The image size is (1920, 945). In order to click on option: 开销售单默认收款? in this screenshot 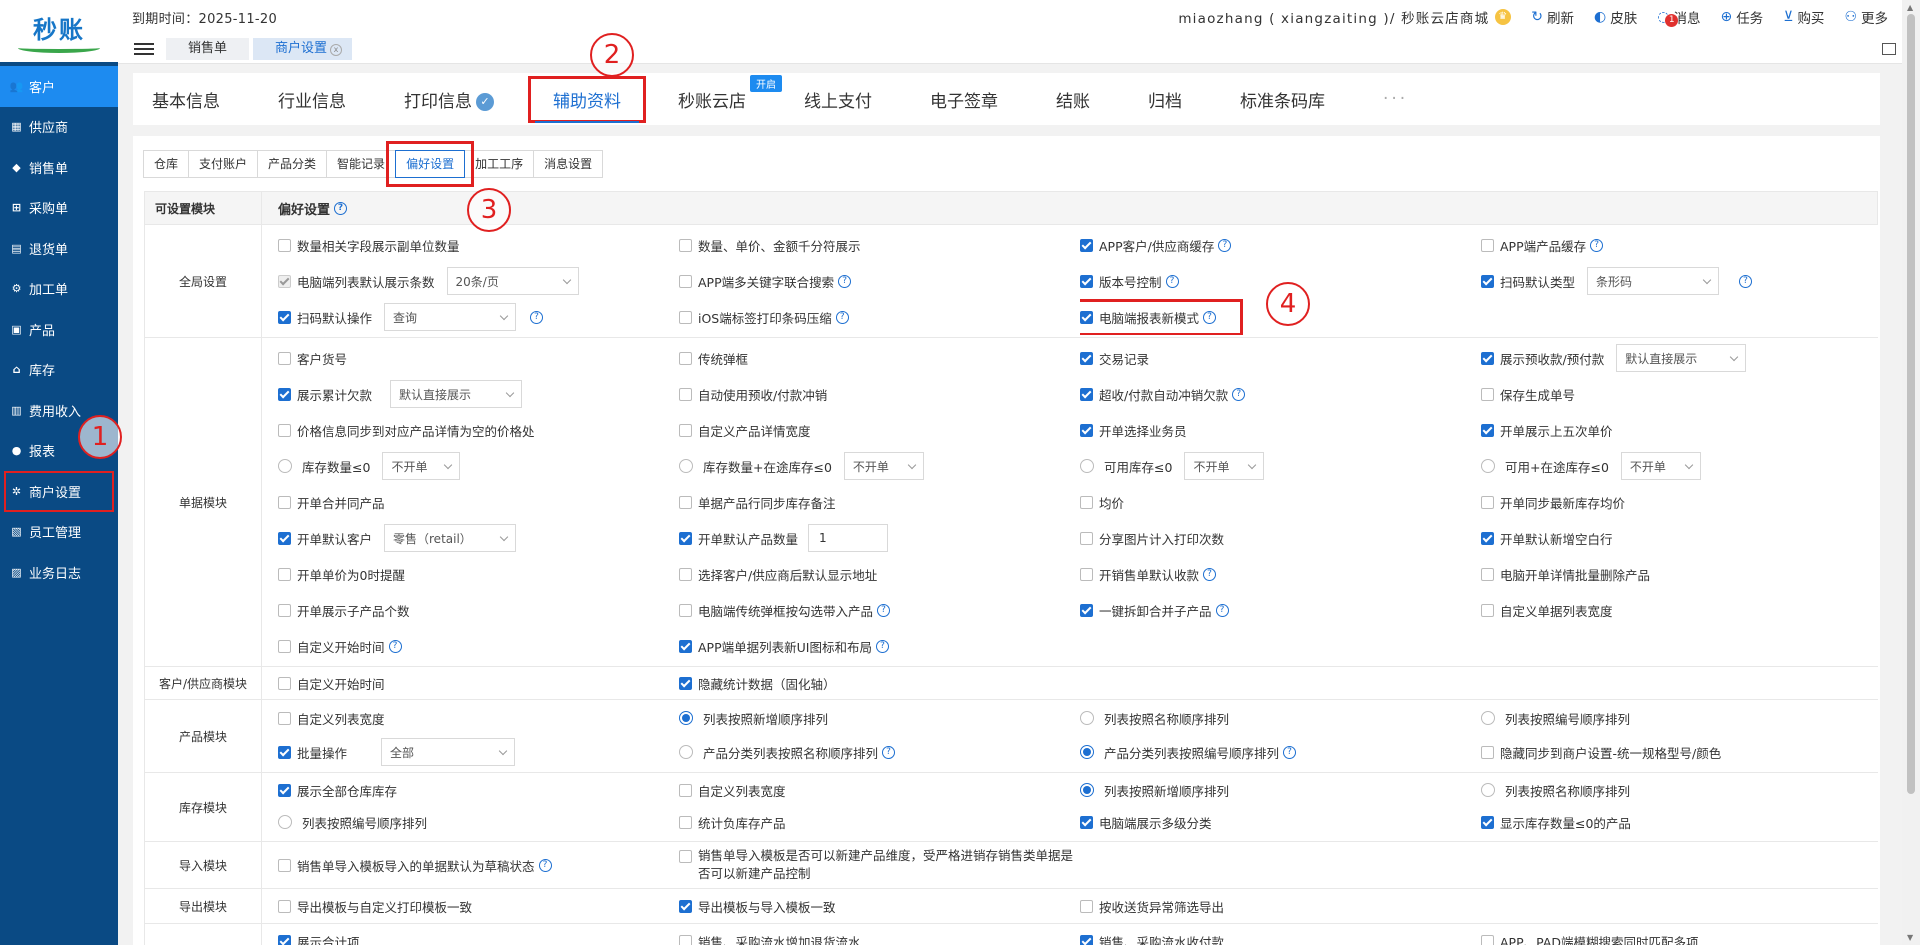, I will do `click(1280, 574)`.